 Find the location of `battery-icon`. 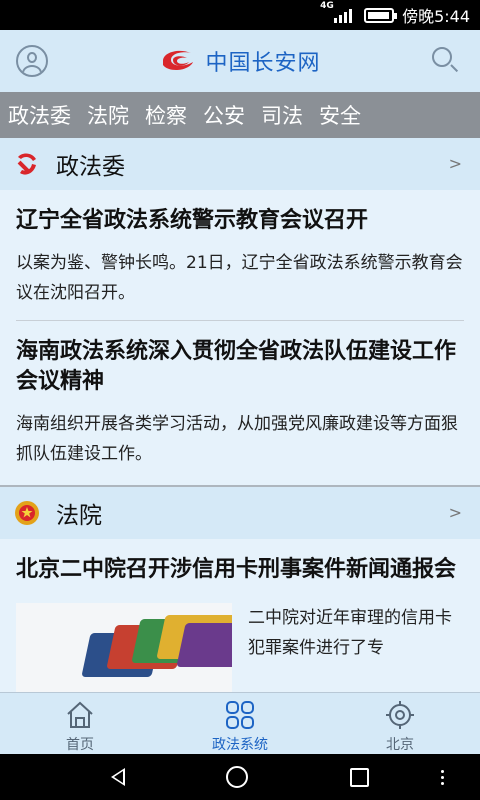

battery-icon is located at coordinates (381, 15).